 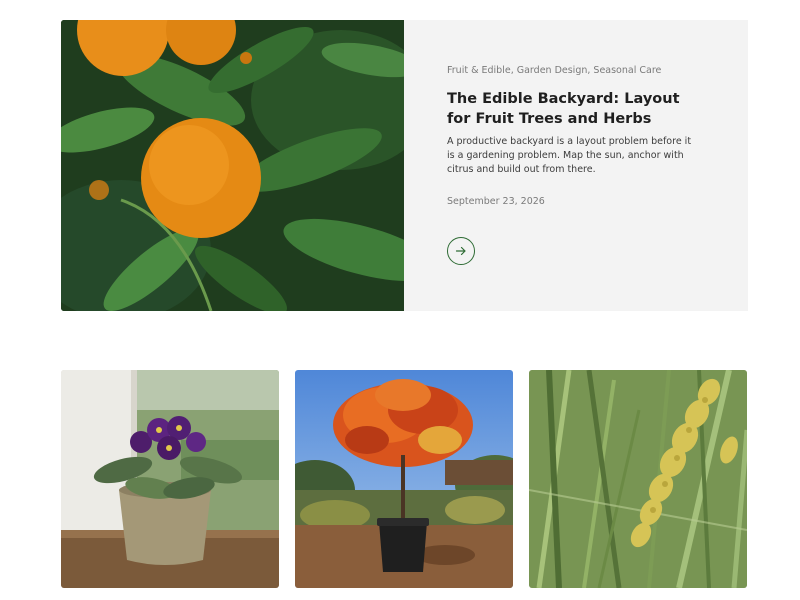 I want to click on post-card-grass, so click(x=638, y=479).